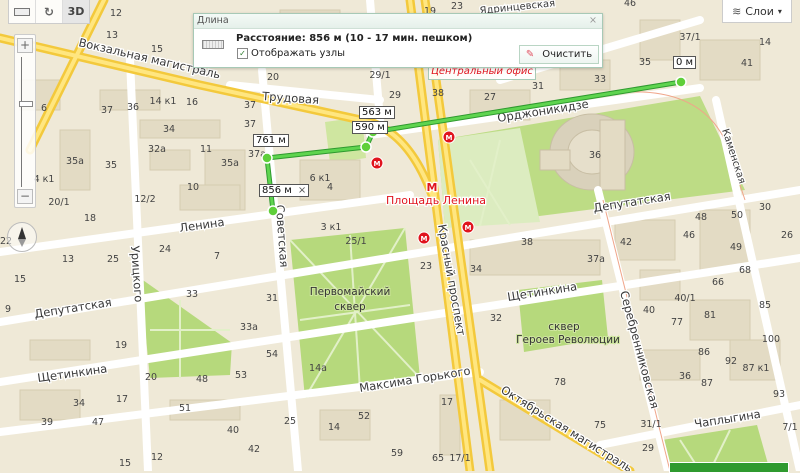  I want to click on compass-icon, so click(22, 237).